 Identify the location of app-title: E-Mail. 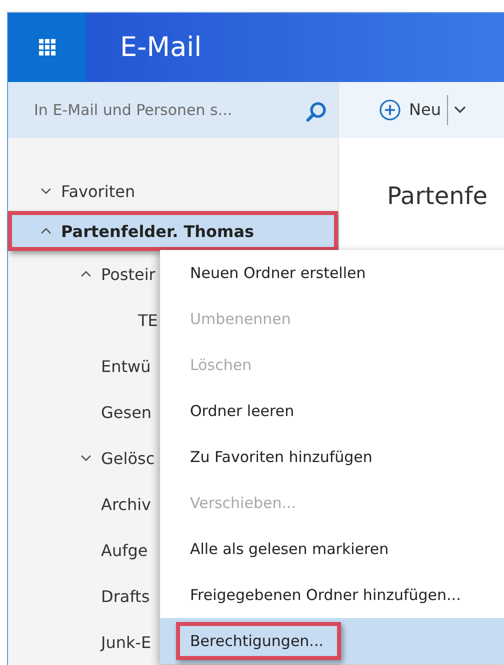
(160, 47).